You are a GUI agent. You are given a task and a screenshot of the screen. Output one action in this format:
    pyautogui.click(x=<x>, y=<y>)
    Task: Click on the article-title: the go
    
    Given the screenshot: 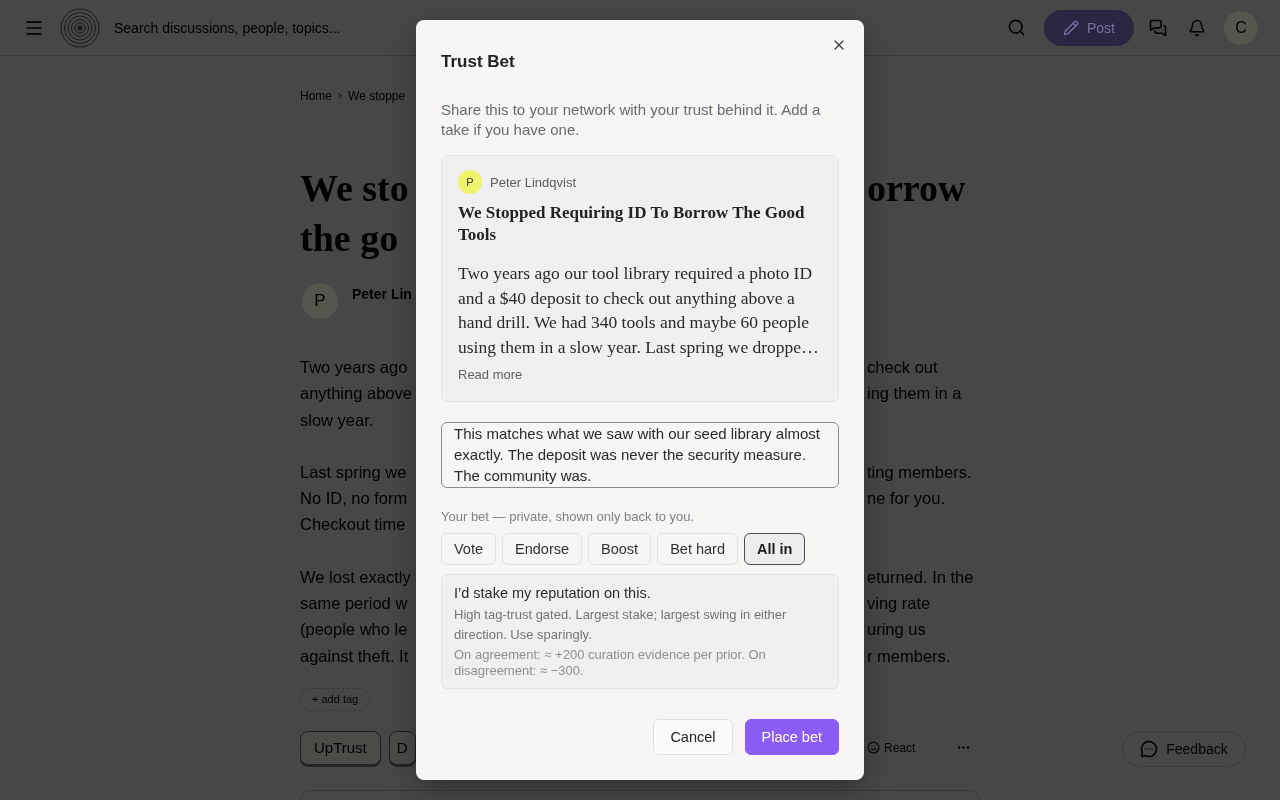 What is the action you would take?
    pyautogui.click(x=349, y=238)
    